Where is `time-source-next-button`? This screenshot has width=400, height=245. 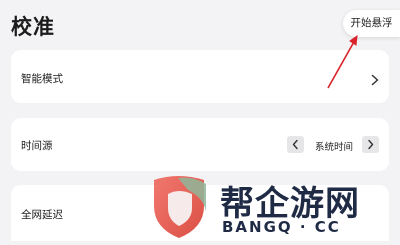 time-source-next-button is located at coordinates (370, 144).